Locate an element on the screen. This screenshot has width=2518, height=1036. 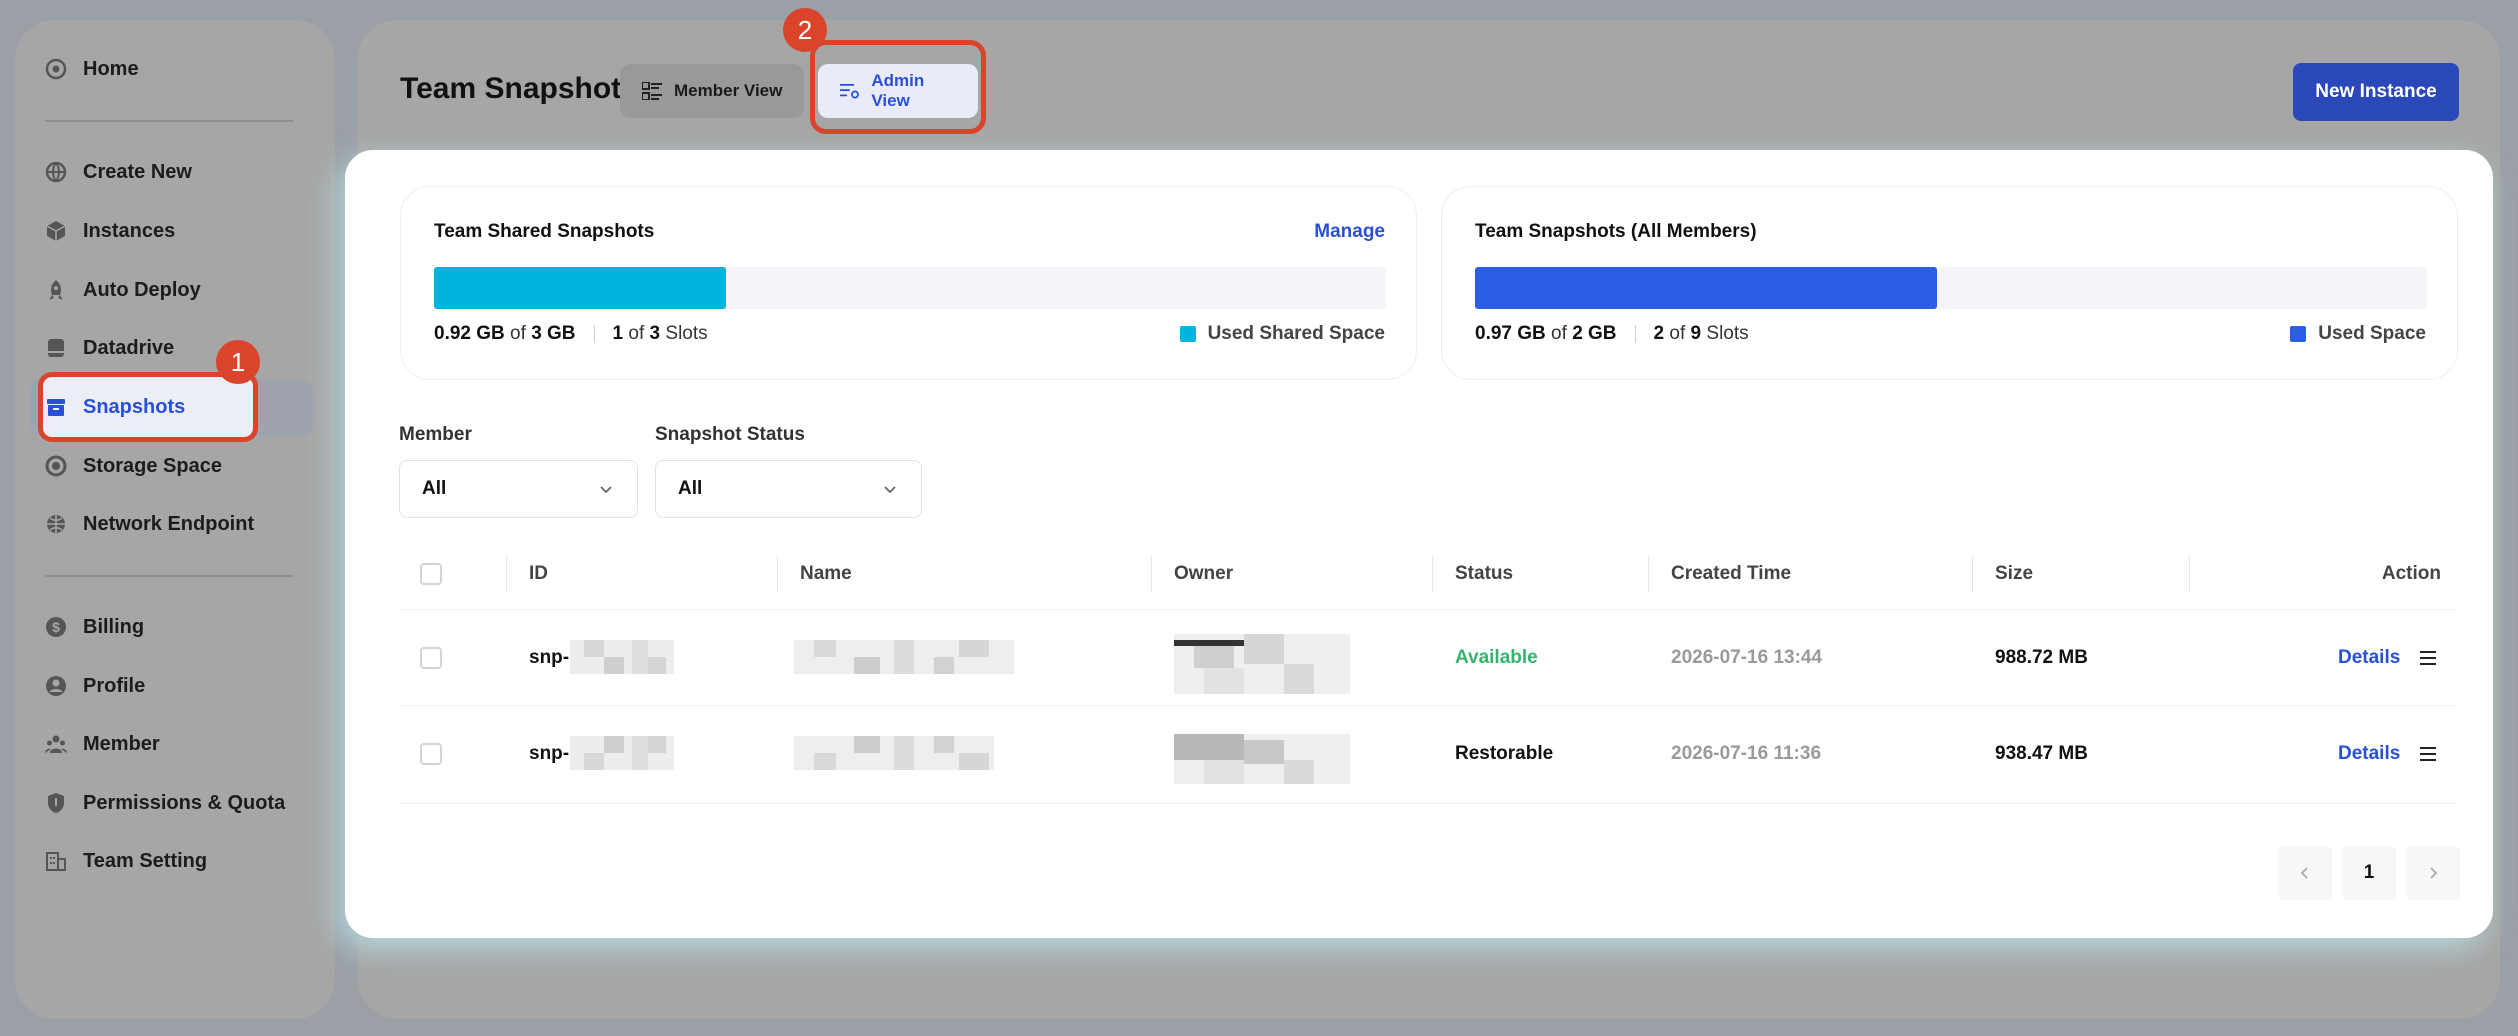
sidebar-item-label: Billing is located at coordinates (114, 626).